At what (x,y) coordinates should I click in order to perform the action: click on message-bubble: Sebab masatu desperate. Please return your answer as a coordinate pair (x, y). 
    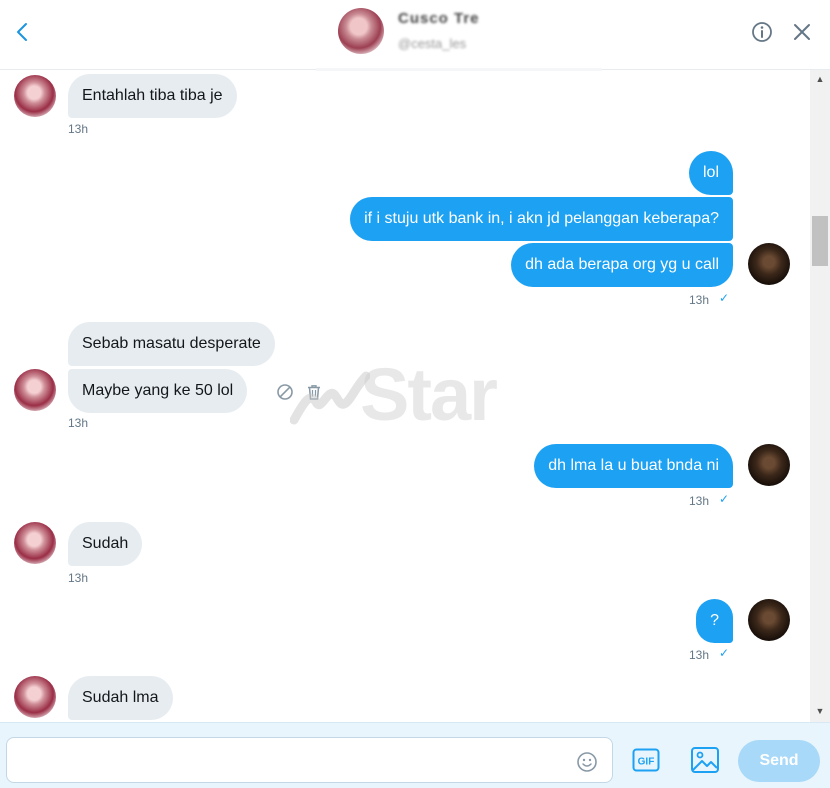
    Looking at the image, I should click on (171, 344).